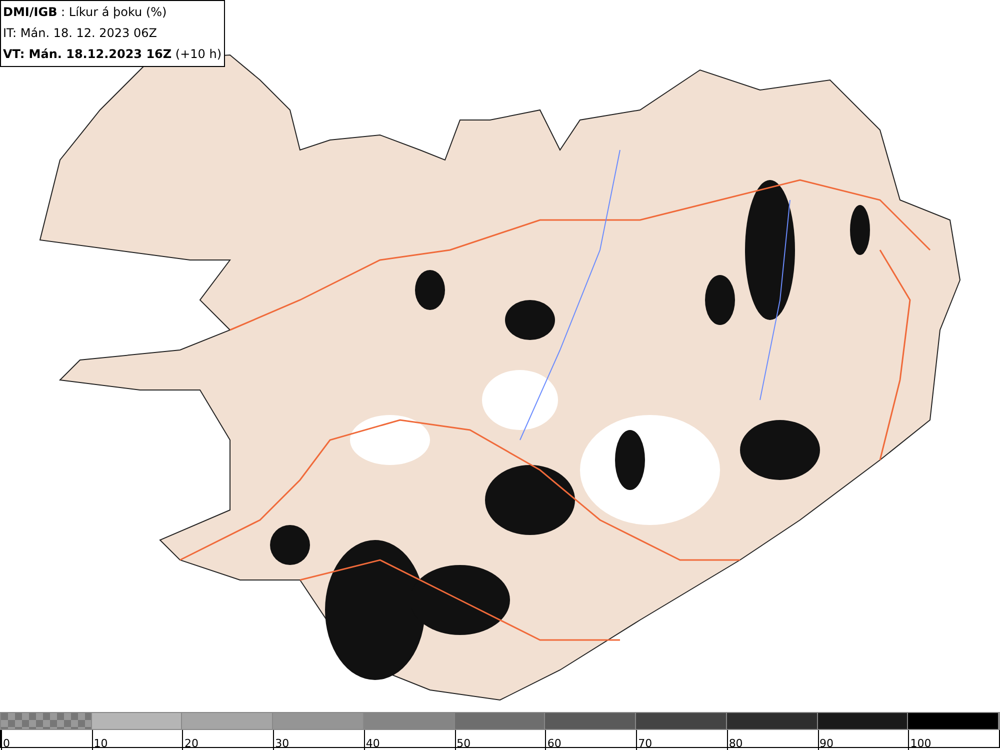 This screenshot has width=1000, height=750. Describe the element at coordinates (100, 743) in the screenshot. I see `legend-label: 10` at that location.